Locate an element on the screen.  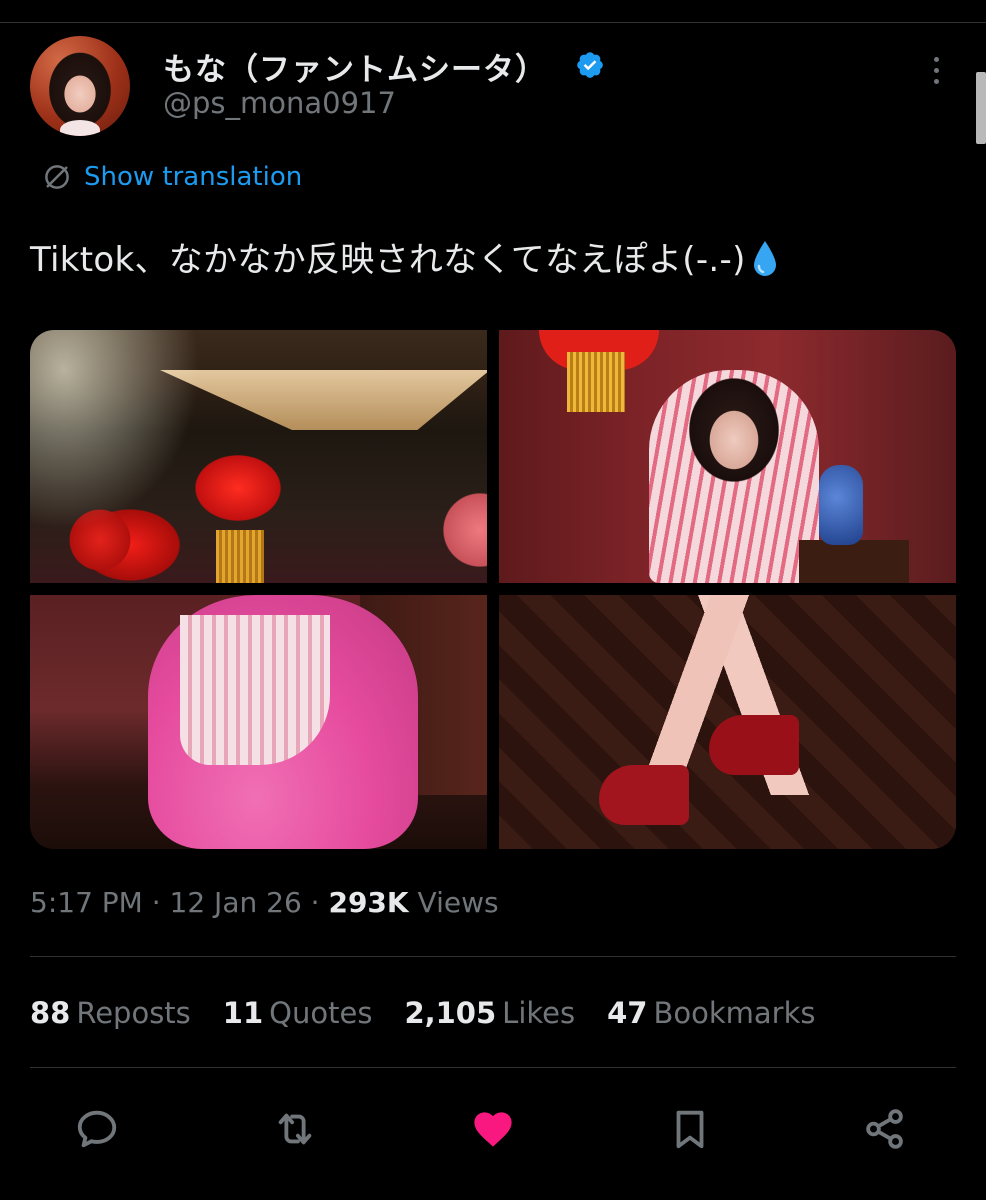
bookmark-button is located at coordinates (690, 1129).